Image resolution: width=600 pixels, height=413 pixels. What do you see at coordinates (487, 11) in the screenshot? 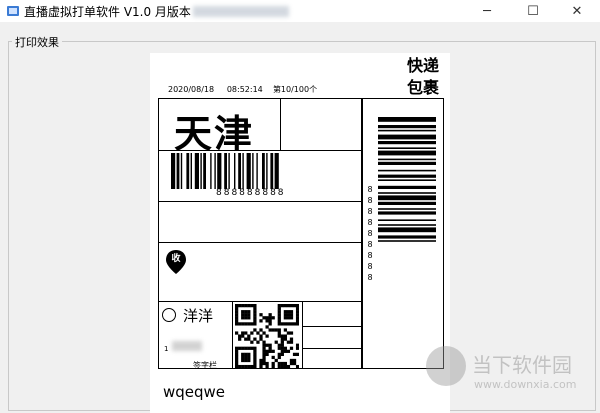
I see `minimize-button: ─` at bounding box center [487, 11].